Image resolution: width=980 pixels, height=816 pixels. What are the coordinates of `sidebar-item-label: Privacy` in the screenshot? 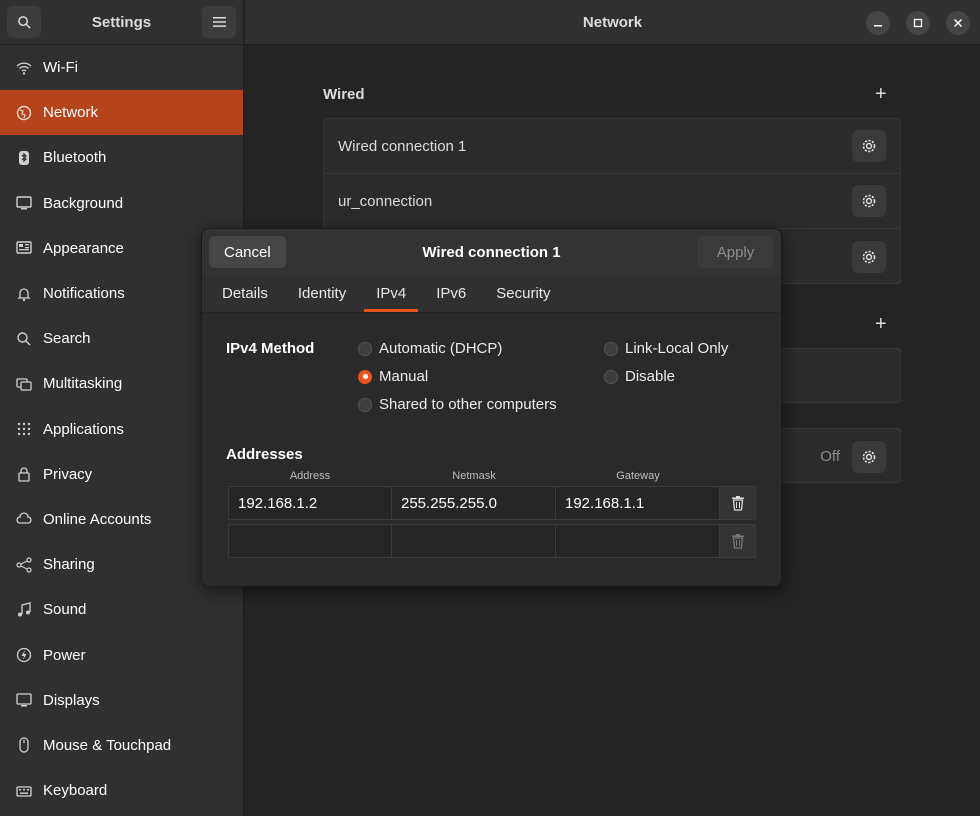 It's located at (68, 474).